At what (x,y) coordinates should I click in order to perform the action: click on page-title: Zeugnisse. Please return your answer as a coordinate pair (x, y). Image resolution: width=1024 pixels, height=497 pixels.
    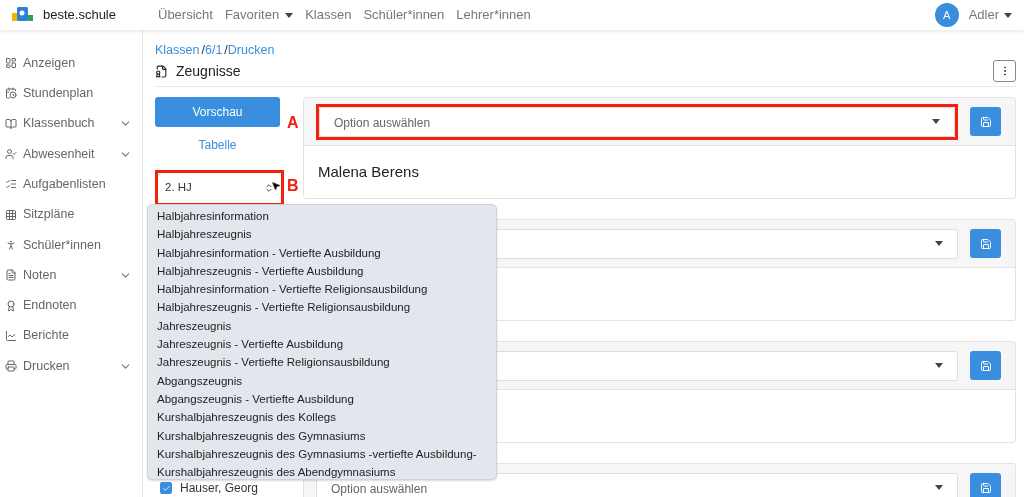
    Looking at the image, I should click on (209, 71).